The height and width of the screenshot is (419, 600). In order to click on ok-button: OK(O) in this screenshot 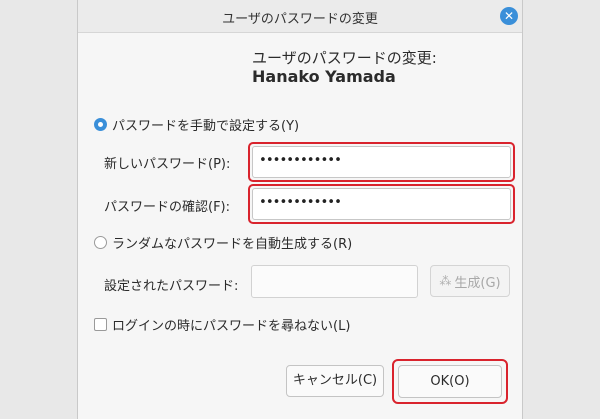, I will do `click(450, 381)`.